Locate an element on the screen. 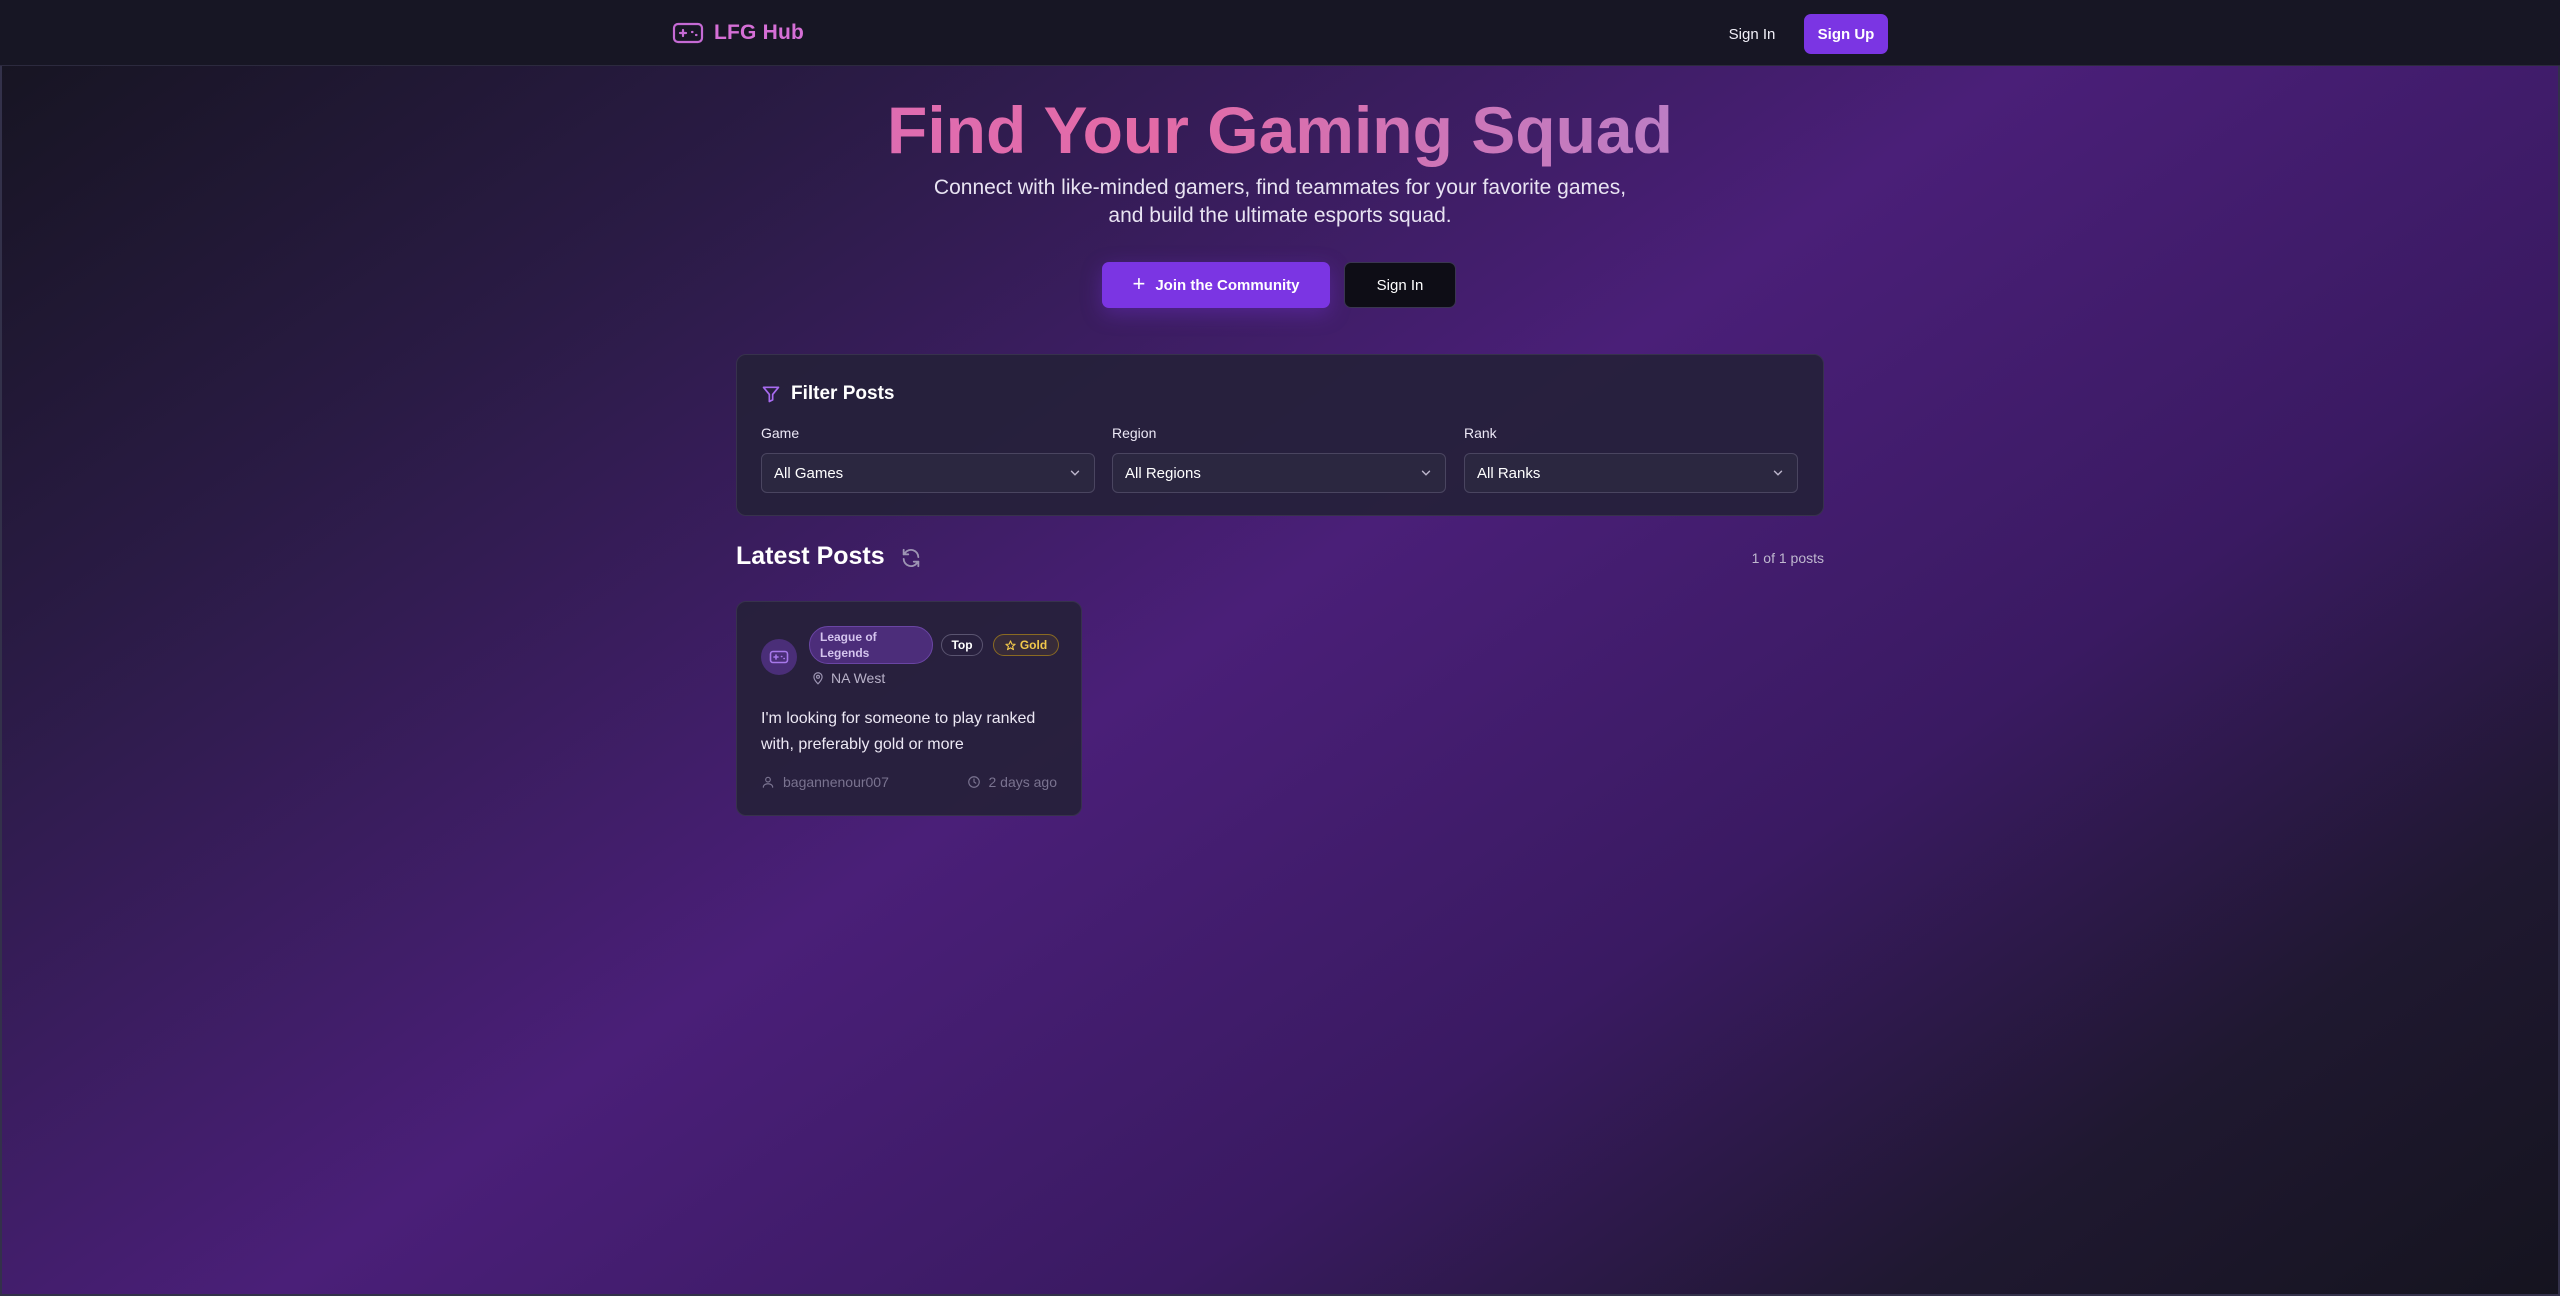 The height and width of the screenshot is (1296, 2560). filter-title: Filter Posts is located at coordinates (843, 393).